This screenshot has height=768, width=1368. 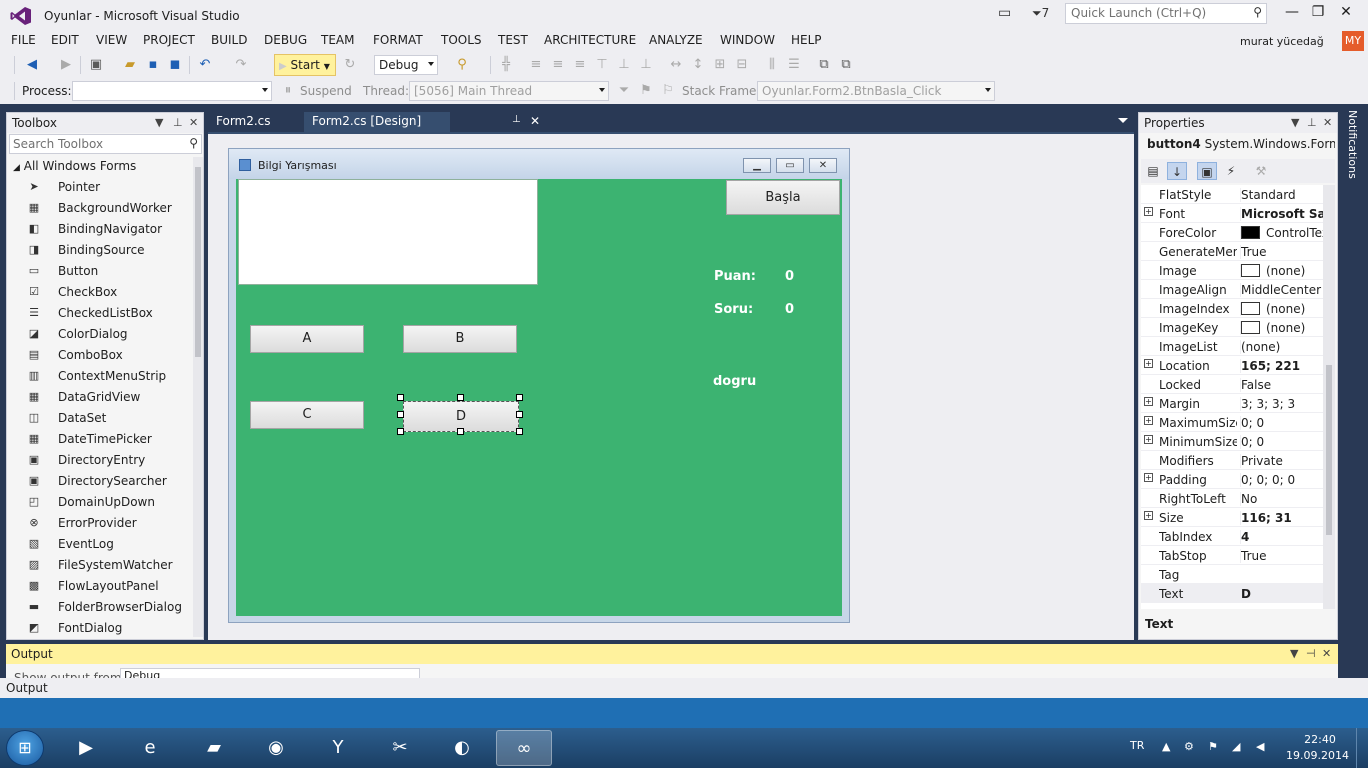 What do you see at coordinates (1281, 385) in the screenshot?
I see `property-value-cell: False` at bounding box center [1281, 385].